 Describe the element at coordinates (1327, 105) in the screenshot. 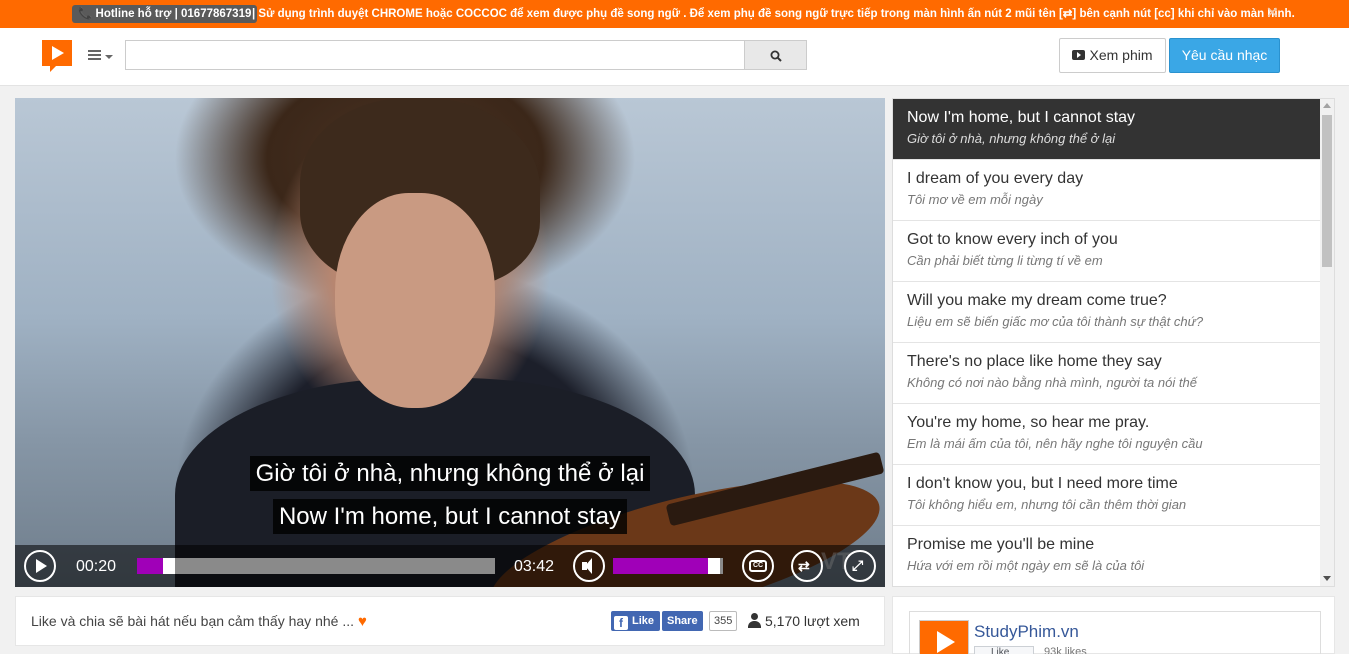

I see `scroll-up-icon` at that location.